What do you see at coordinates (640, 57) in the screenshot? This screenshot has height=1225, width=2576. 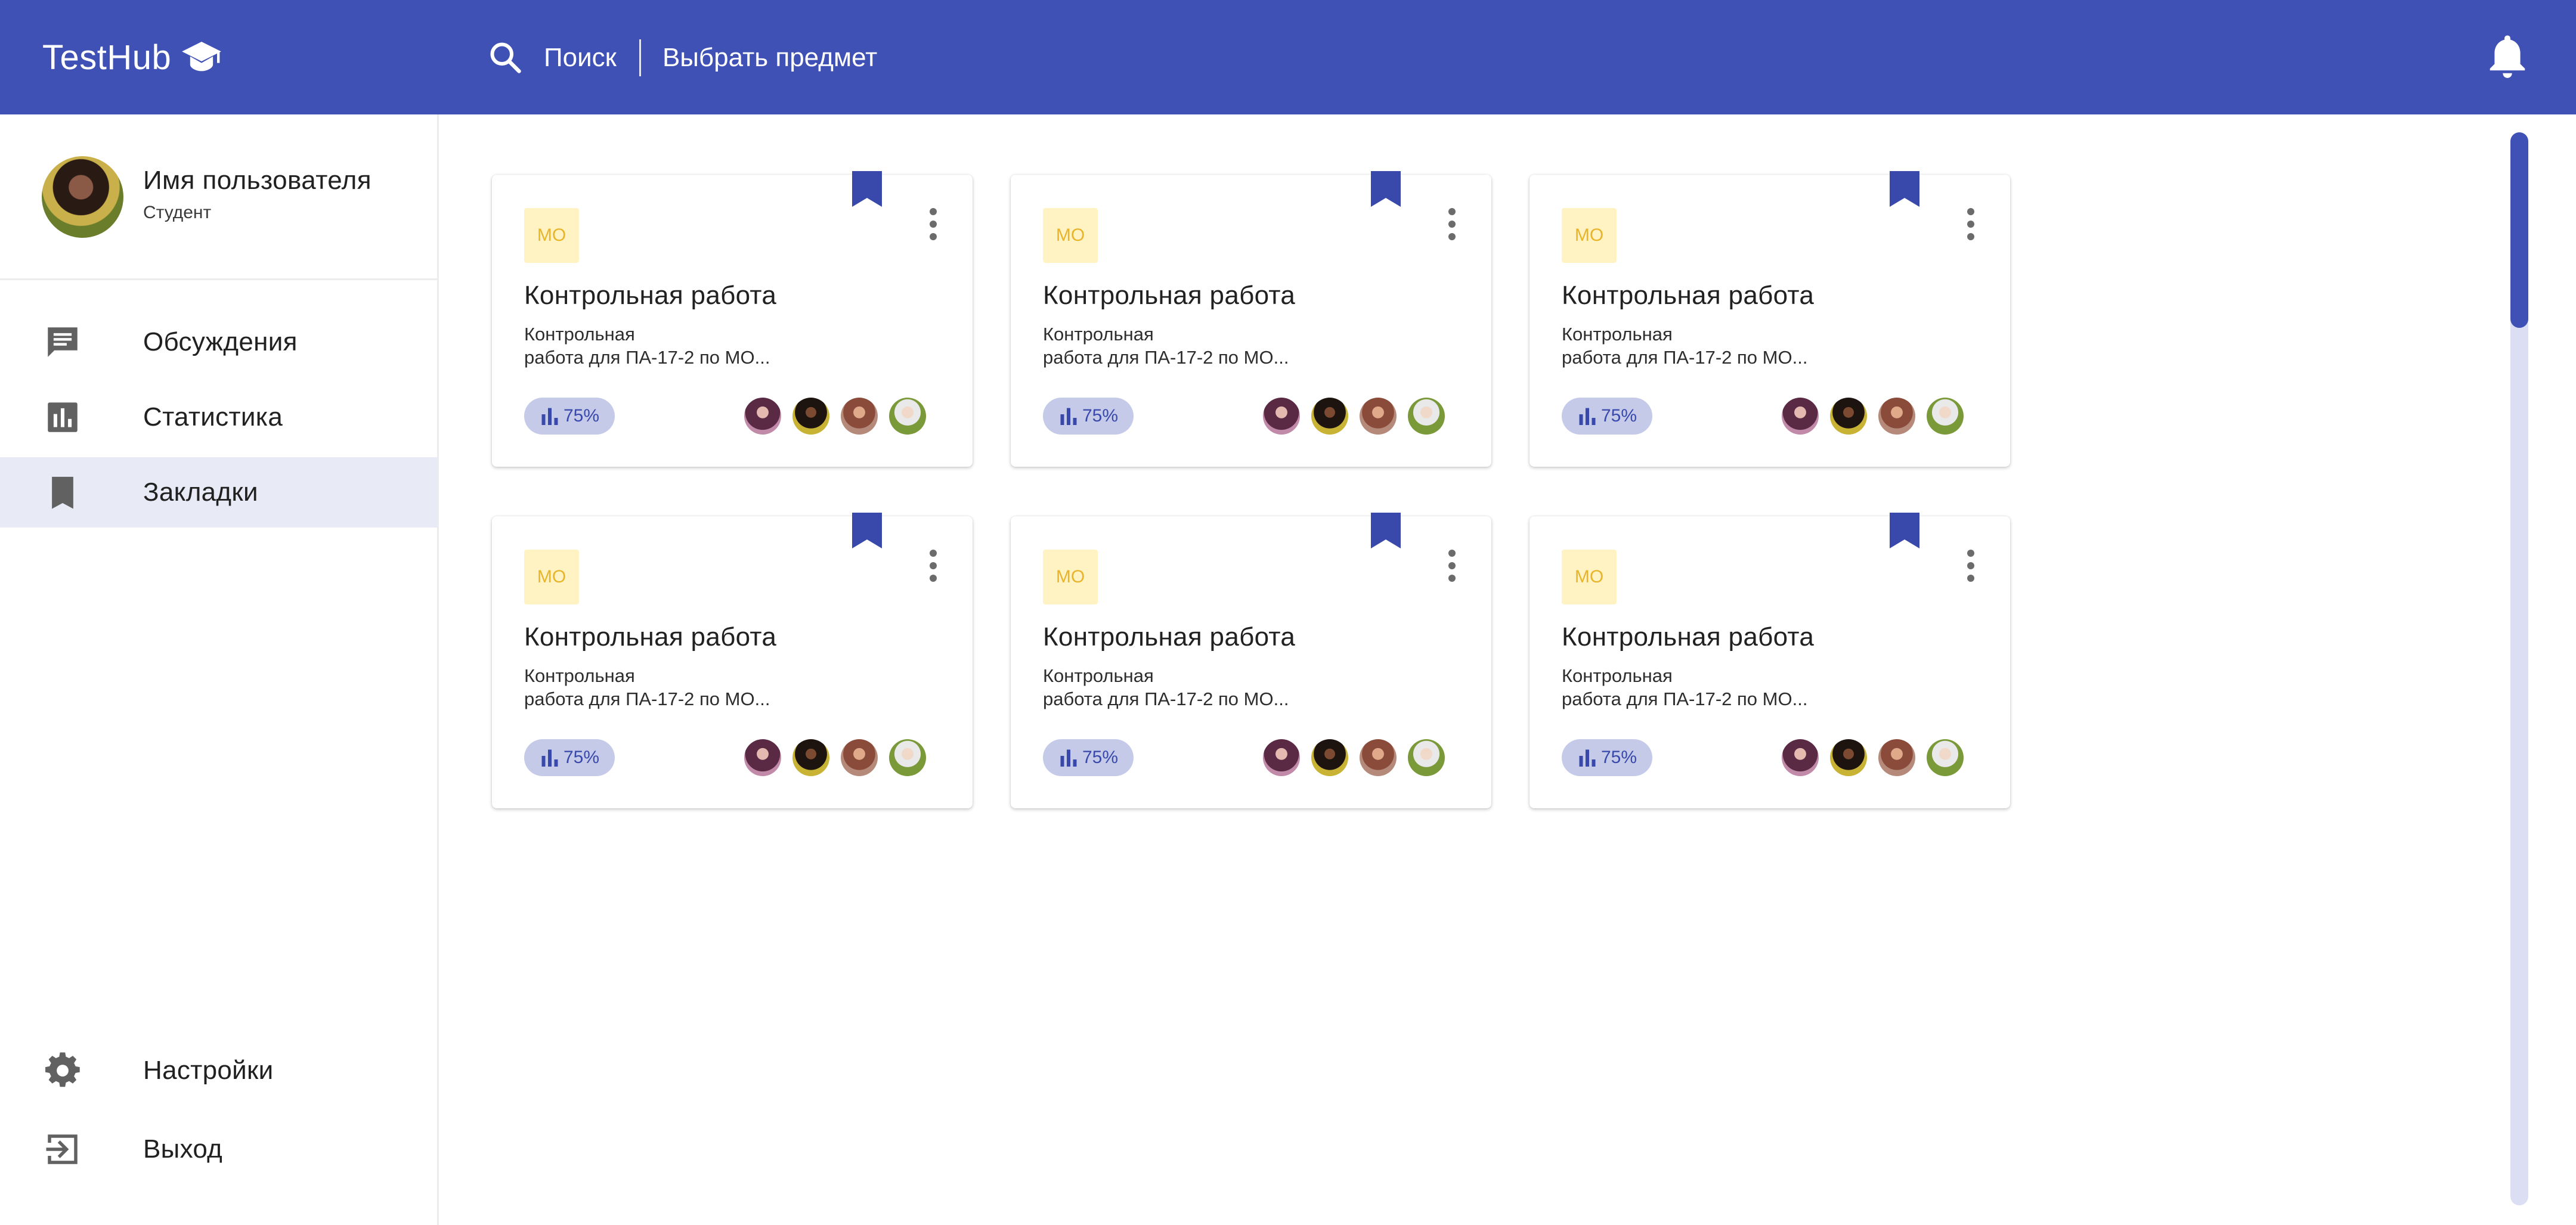 I see `search-divider` at bounding box center [640, 57].